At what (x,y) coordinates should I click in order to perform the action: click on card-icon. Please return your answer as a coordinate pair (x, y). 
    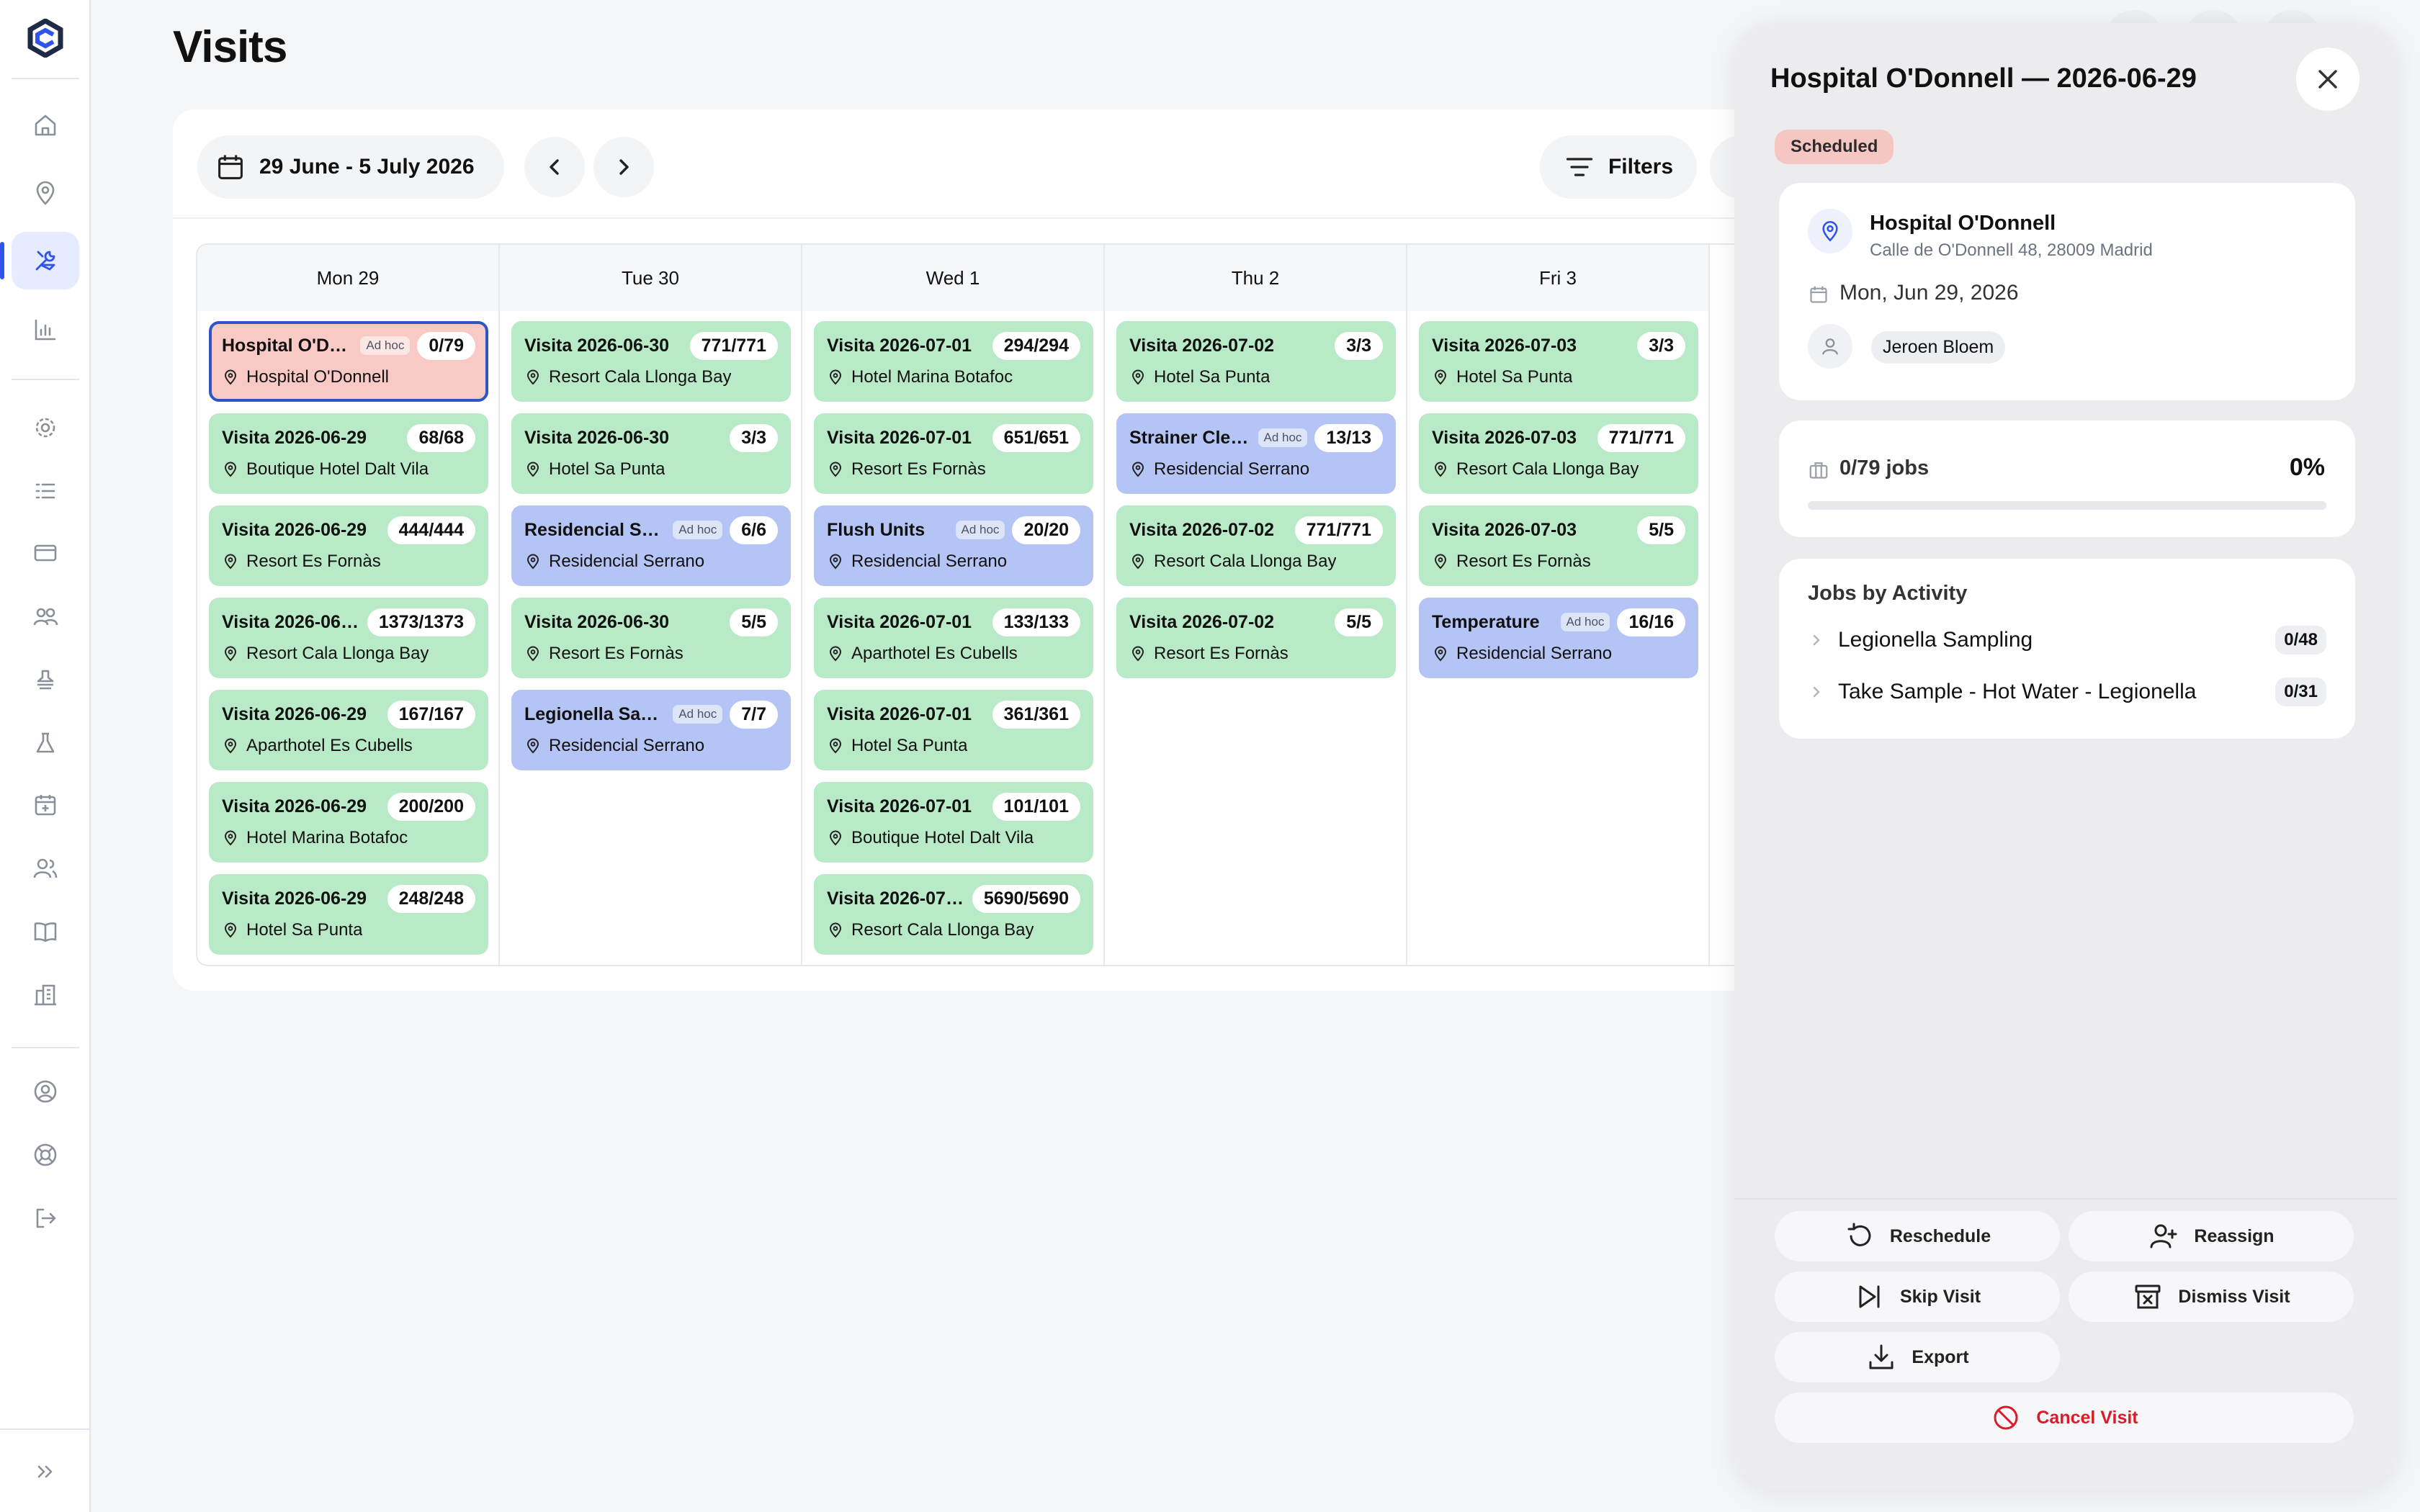
    Looking at the image, I should click on (45, 553).